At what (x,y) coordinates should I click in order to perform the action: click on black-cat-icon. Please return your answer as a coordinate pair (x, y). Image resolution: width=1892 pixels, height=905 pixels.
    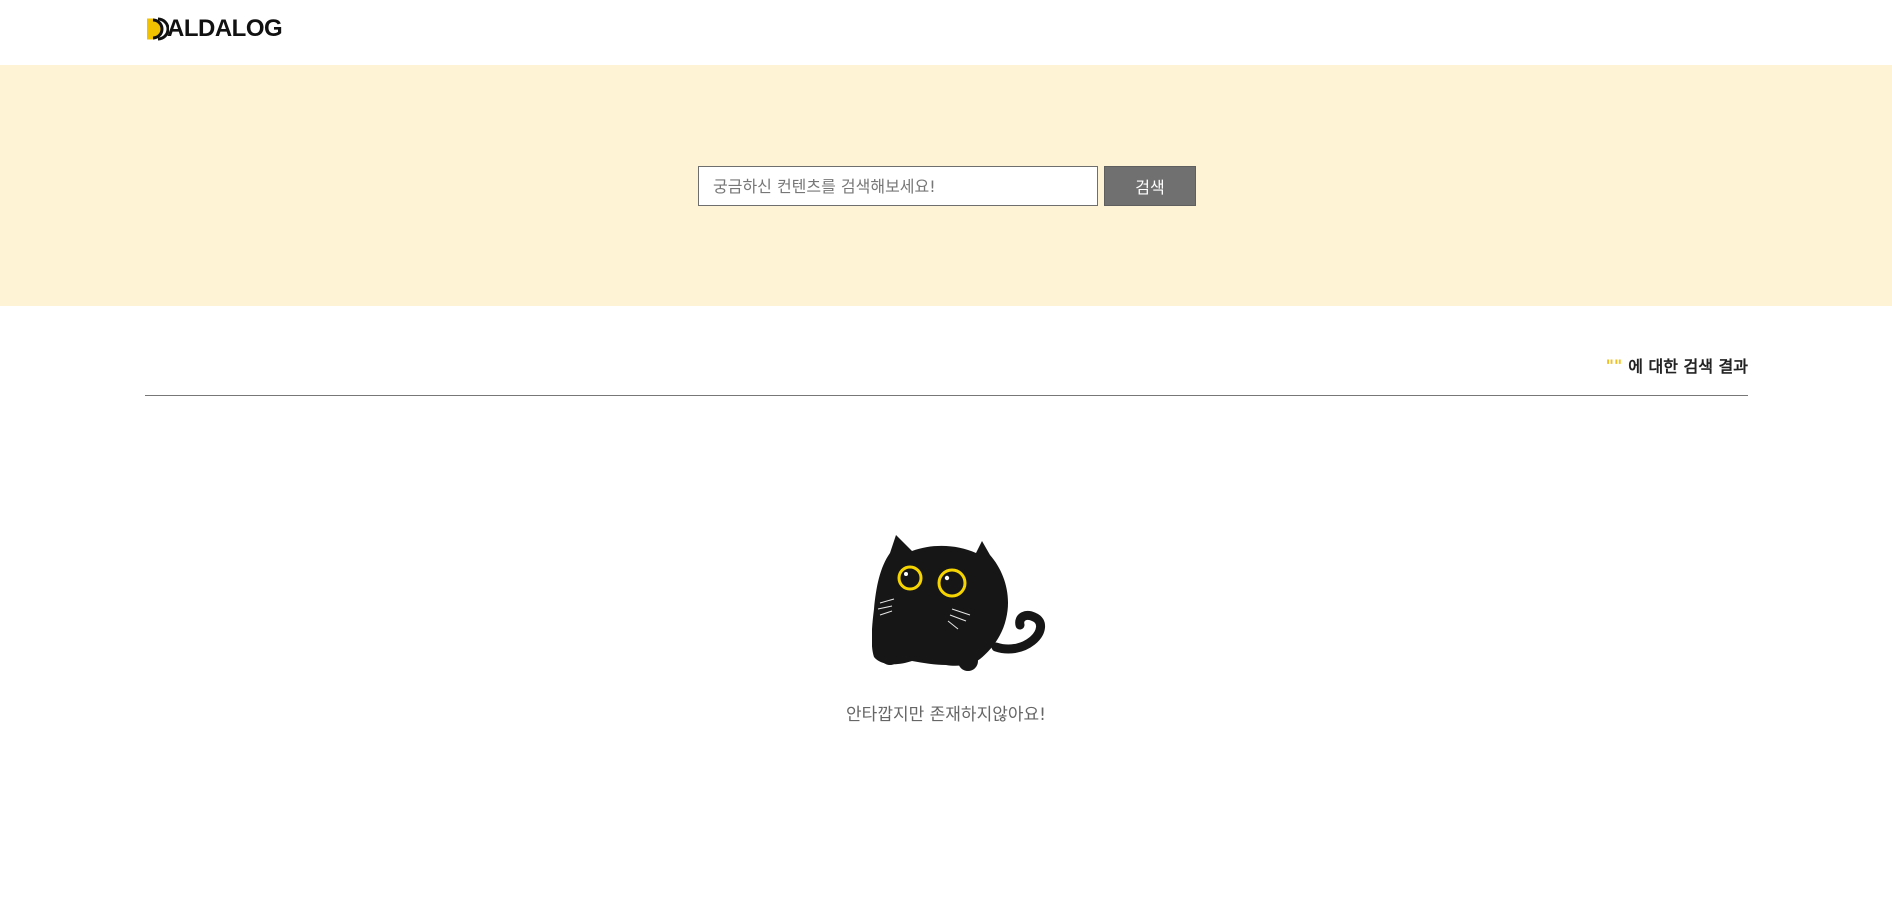
    Looking at the image, I should click on (958, 603).